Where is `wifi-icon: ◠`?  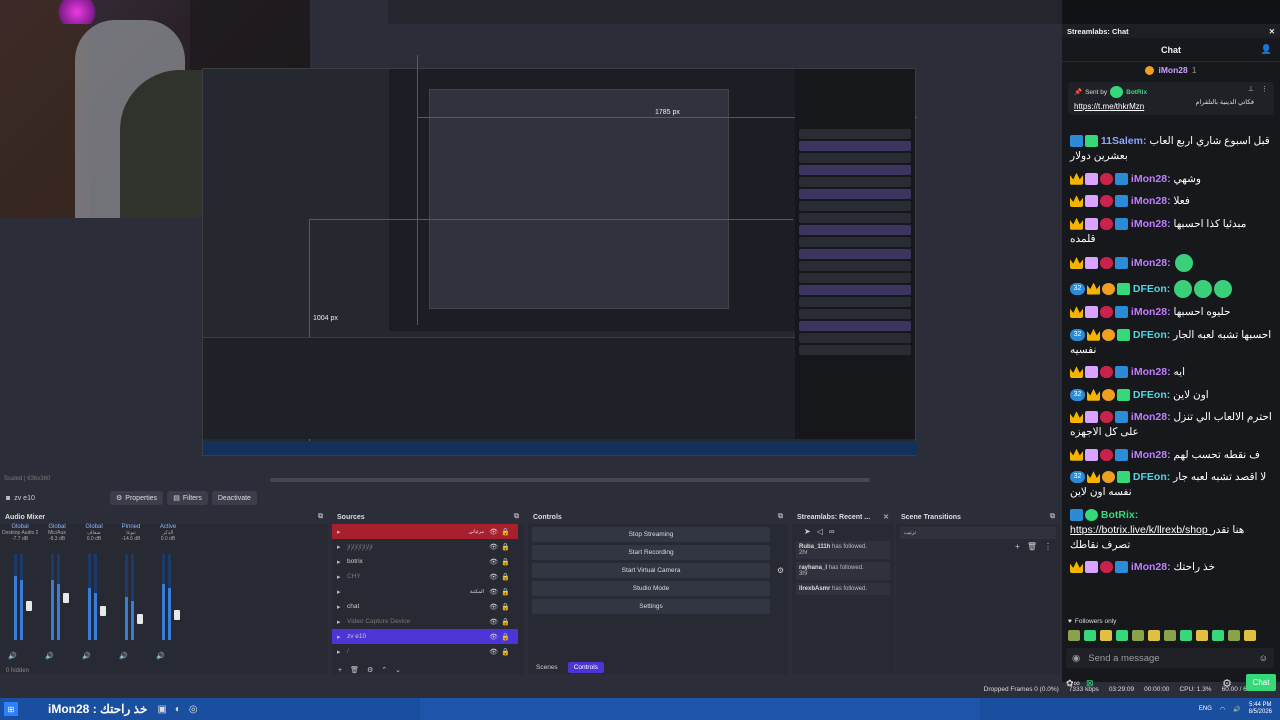 wifi-icon: ◠ is located at coordinates (1222, 709).